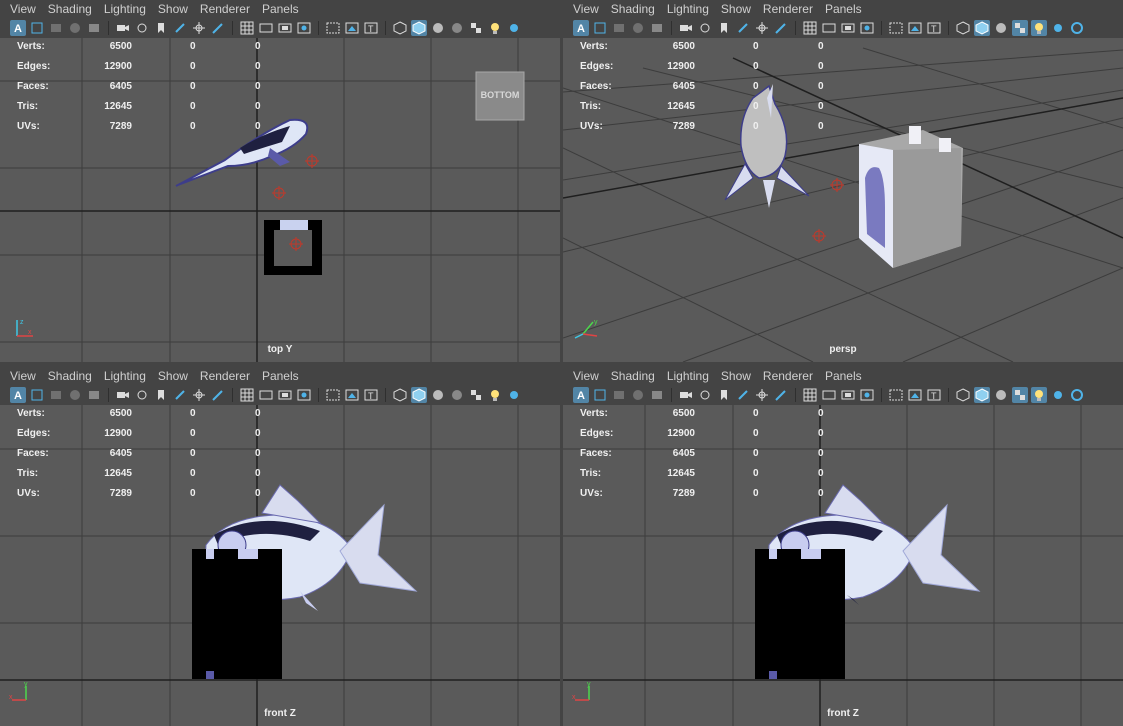  I want to click on resolution-gate-icon, so click(848, 395).